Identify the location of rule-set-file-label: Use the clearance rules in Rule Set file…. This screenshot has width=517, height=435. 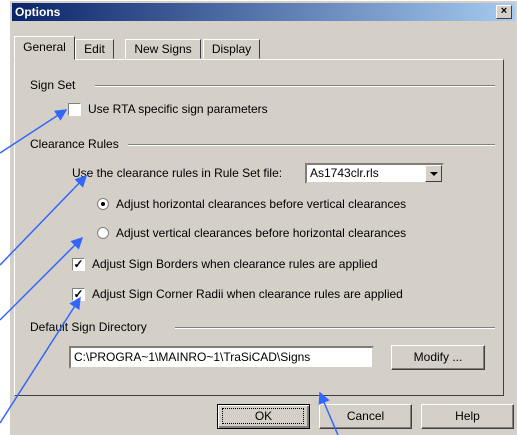
(177, 173).